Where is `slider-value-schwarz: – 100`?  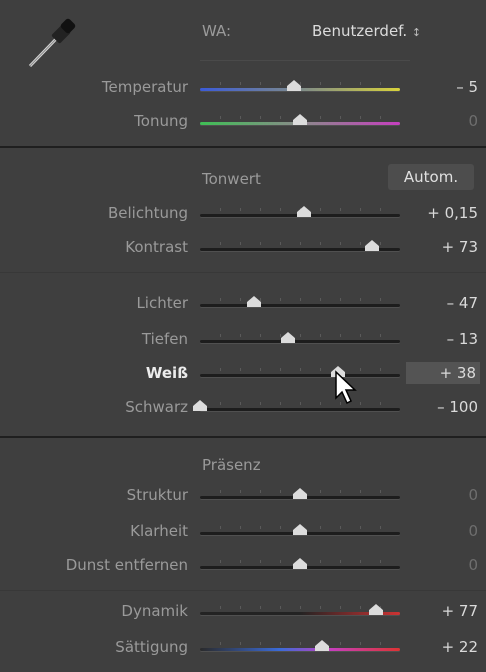
slider-value-schwarz: – 100 is located at coordinates (443, 407).